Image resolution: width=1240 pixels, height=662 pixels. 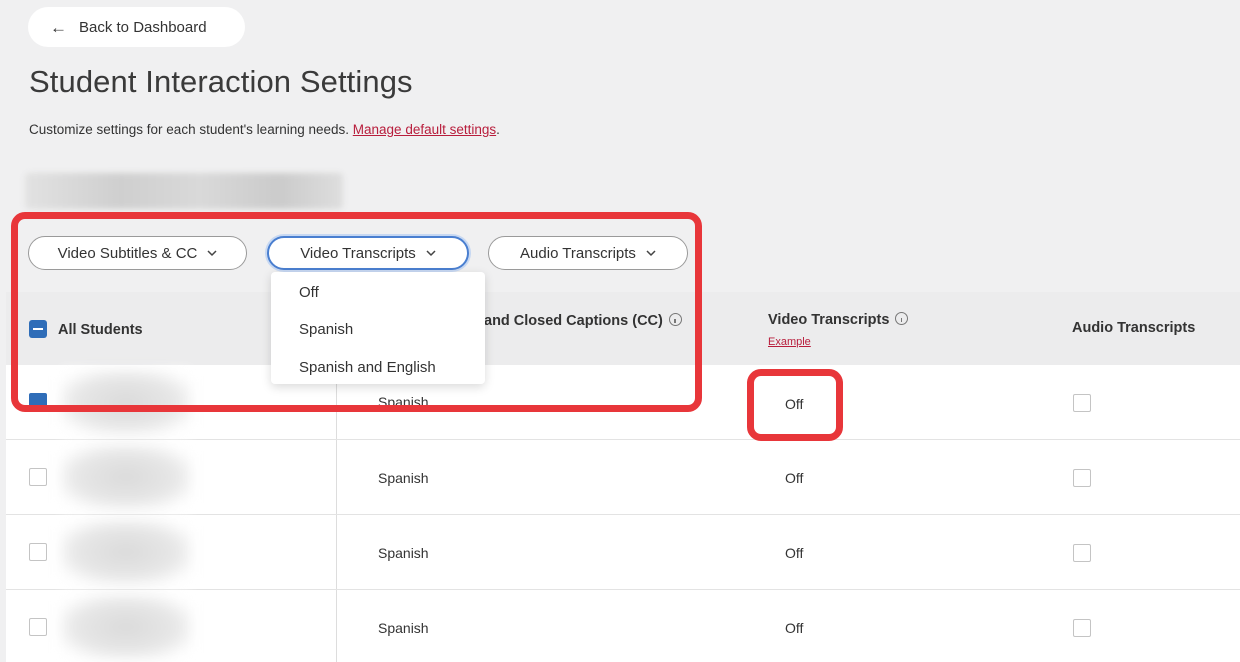 What do you see at coordinates (424, 129) in the screenshot?
I see `manage-default-settings-link: Manage default settings` at bounding box center [424, 129].